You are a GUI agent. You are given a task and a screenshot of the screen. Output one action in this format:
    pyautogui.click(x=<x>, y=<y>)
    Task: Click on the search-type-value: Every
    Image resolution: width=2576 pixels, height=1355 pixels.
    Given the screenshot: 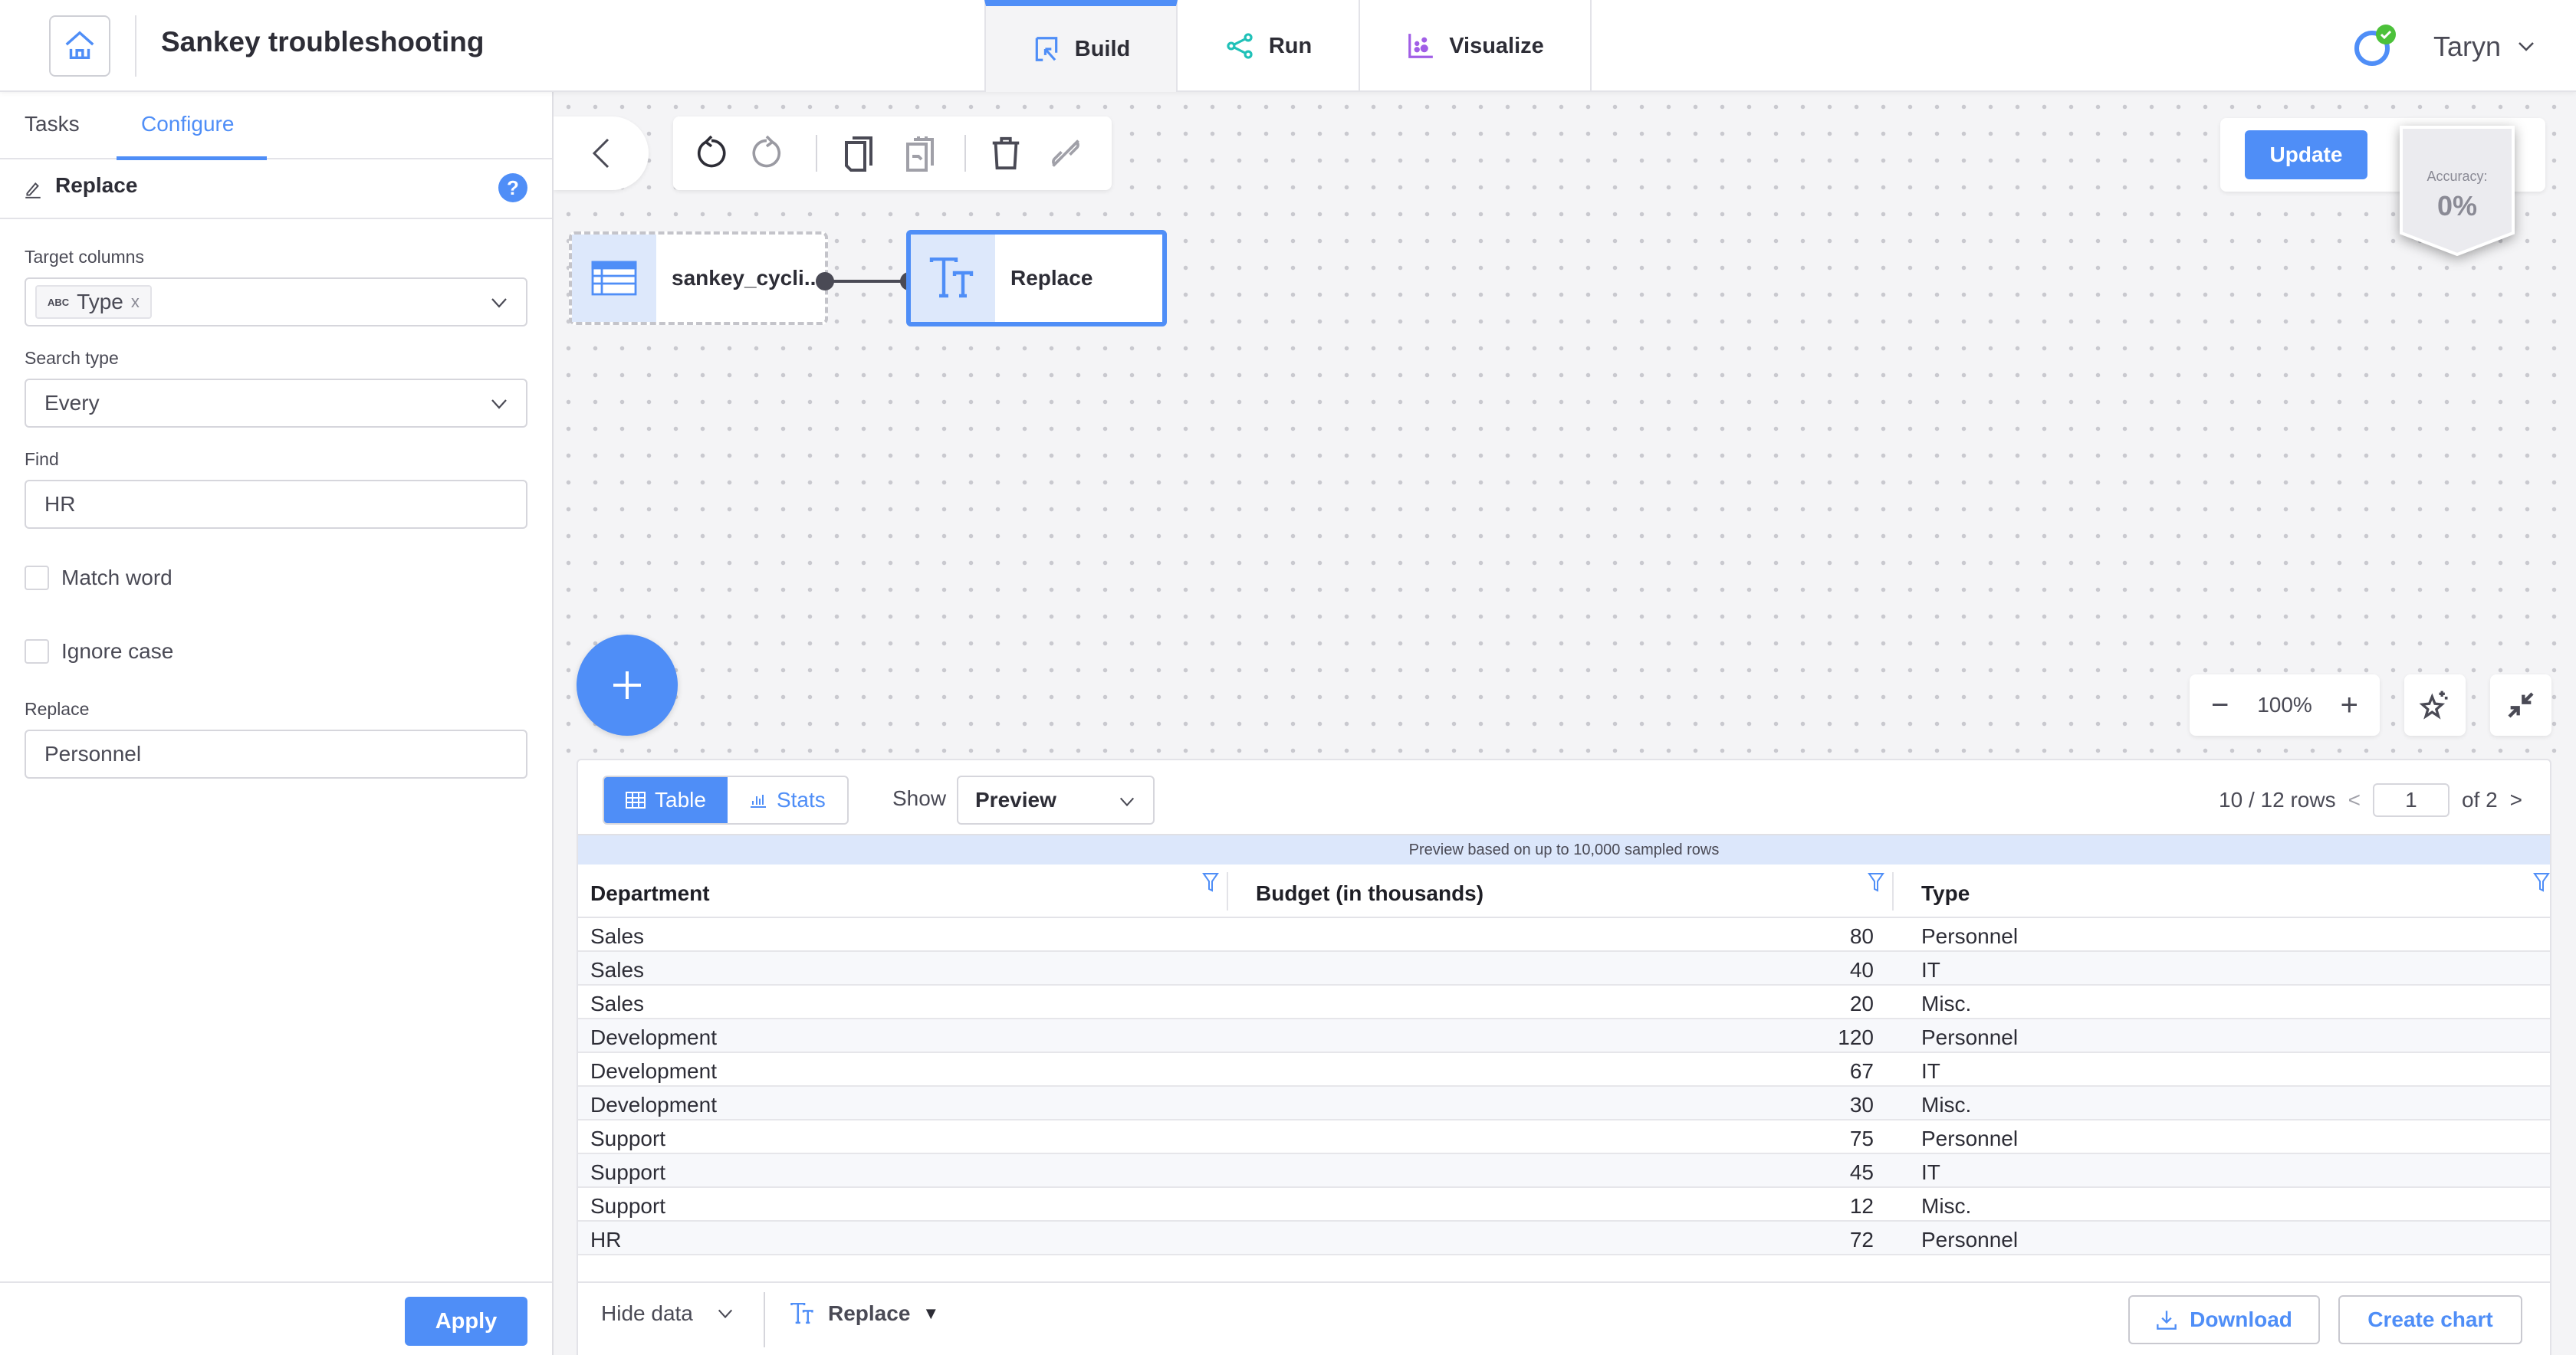 What is the action you would take?
    pyautogui.click(x=72, y=403)
    